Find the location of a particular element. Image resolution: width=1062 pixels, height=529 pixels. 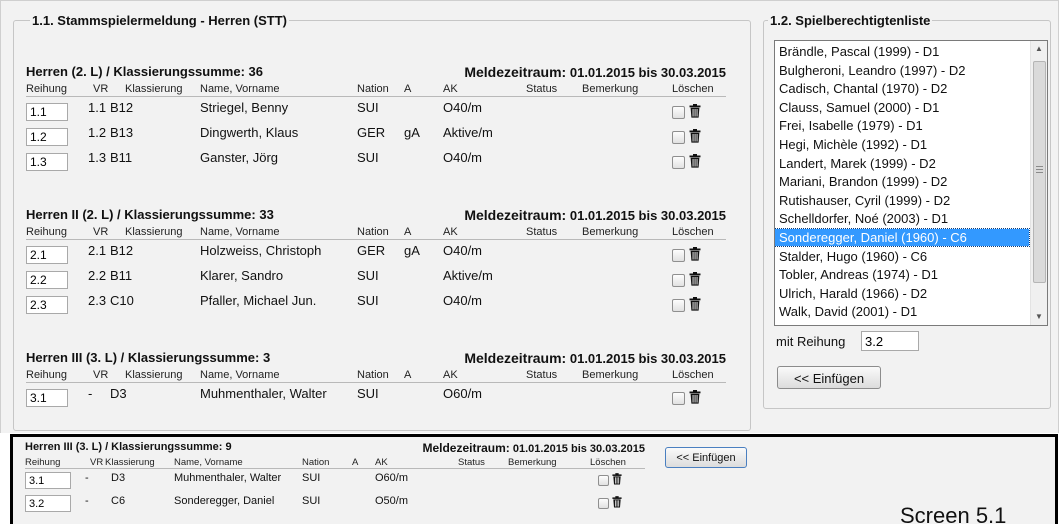

mit-reihung-input is located at coordinates (890, 341).